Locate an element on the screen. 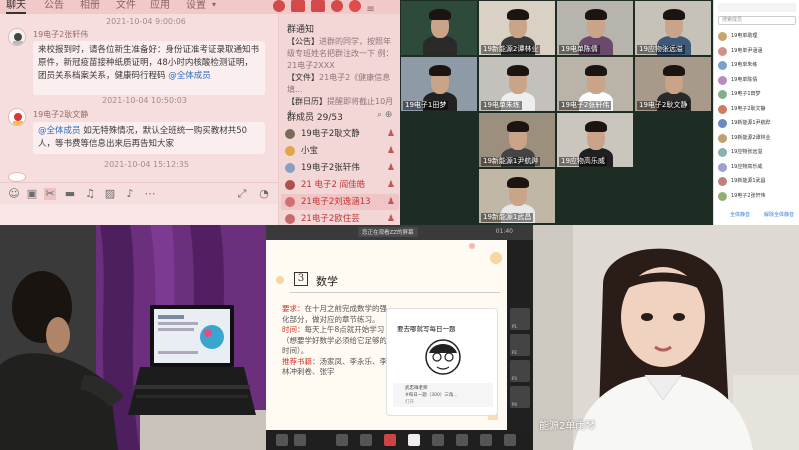  security-icon is located at coordinates (342, 440).